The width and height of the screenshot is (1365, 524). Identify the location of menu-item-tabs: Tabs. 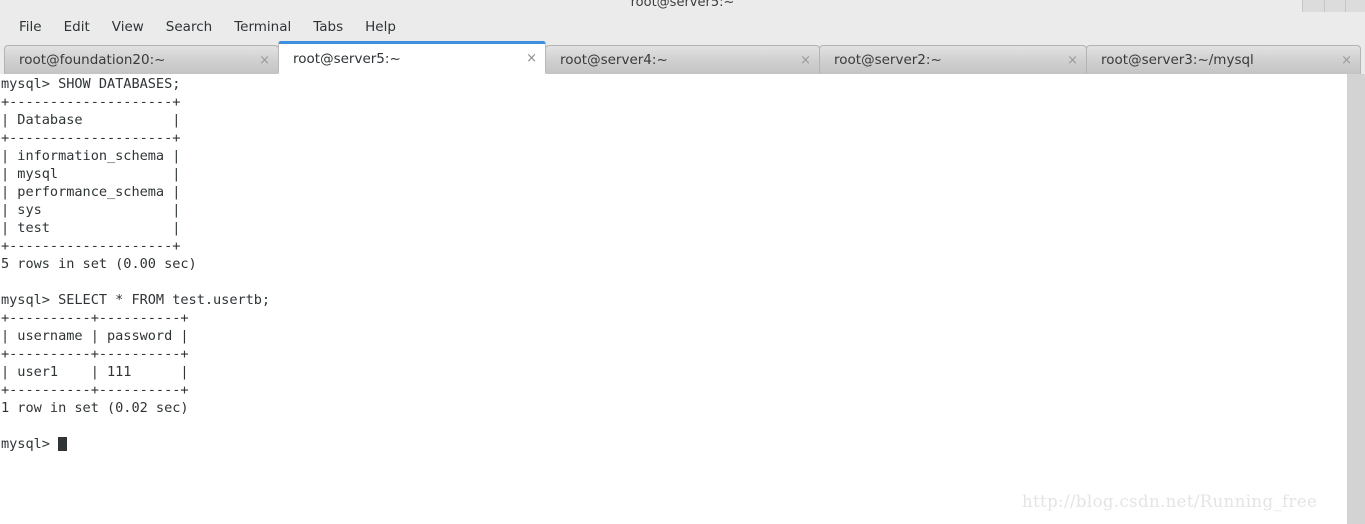
(328, 27).